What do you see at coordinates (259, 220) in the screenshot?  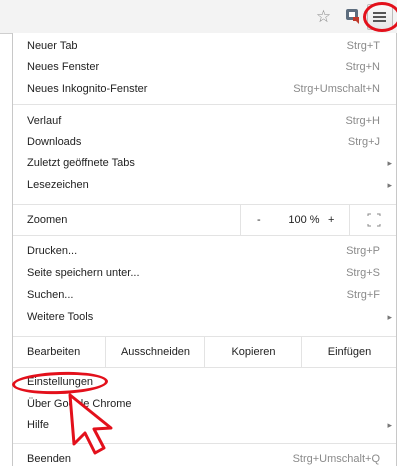 I see `zoom-out-button: -` at bounding box center [259, 220].